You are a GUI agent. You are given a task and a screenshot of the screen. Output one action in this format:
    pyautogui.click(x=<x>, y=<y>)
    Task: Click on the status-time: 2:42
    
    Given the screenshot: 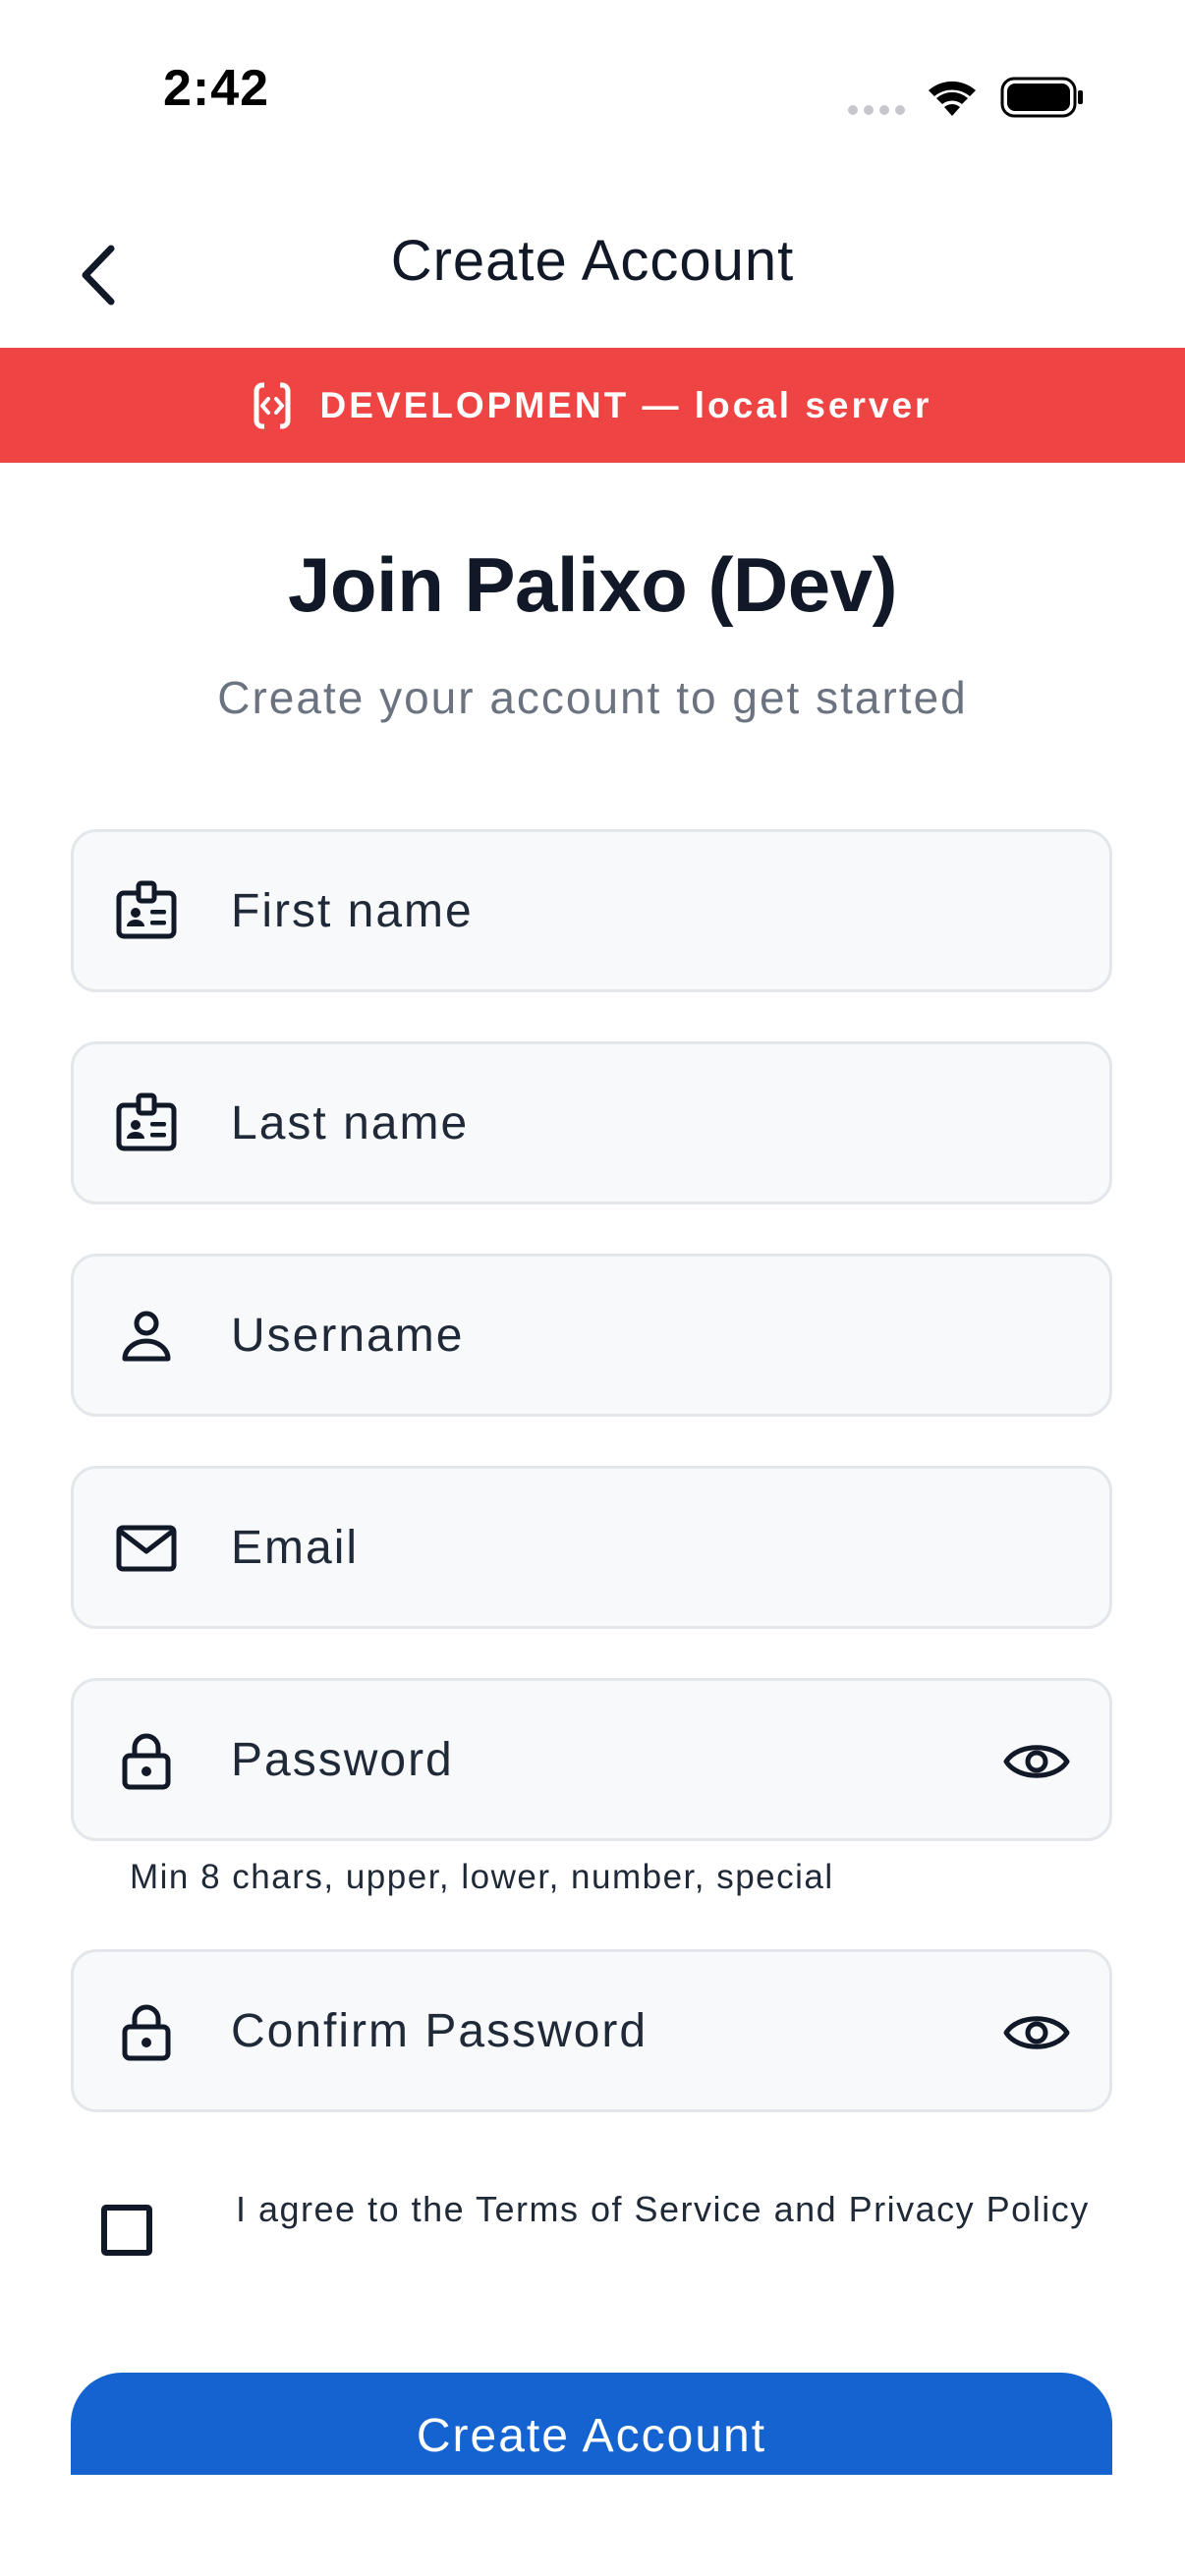 What is the action you would take?
    pyautogui.click(x=216, y=88)
    